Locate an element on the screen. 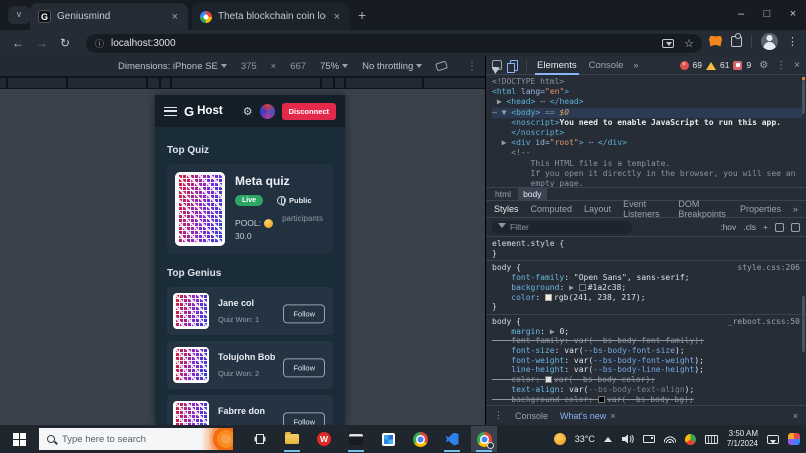 This screenshot has width=806, height=453. zoom-select: 75% is located at coordinates (334, 66).